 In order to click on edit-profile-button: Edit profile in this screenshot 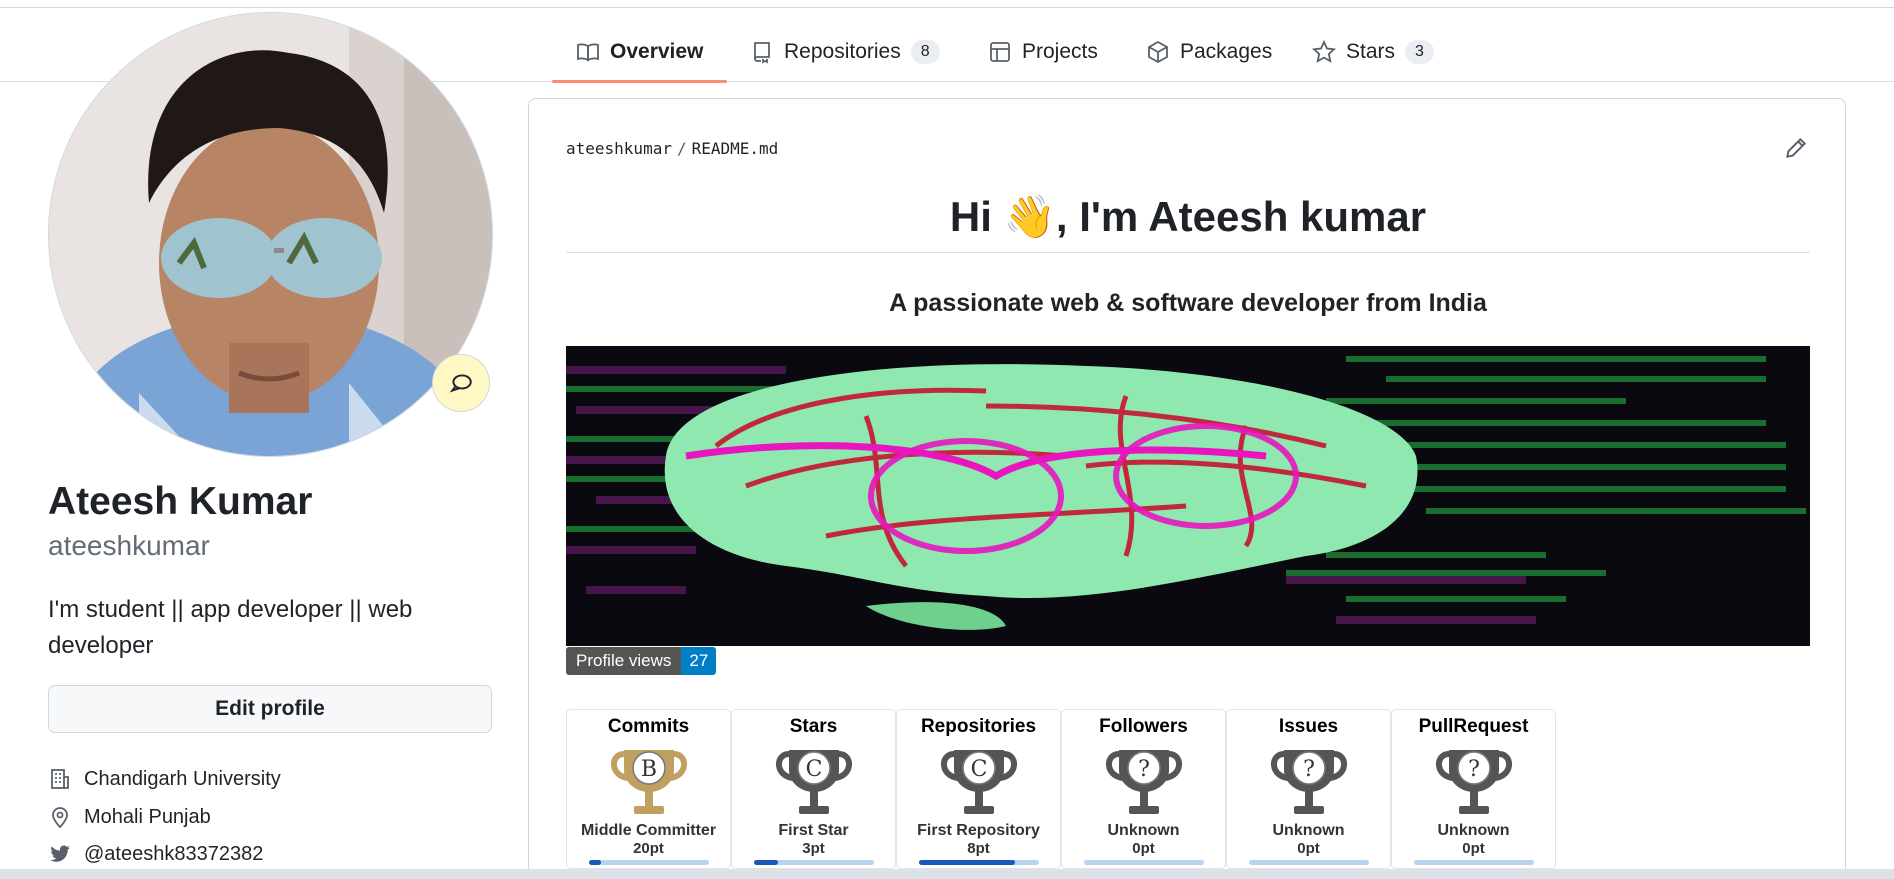, I will do `click(270, 709)`.